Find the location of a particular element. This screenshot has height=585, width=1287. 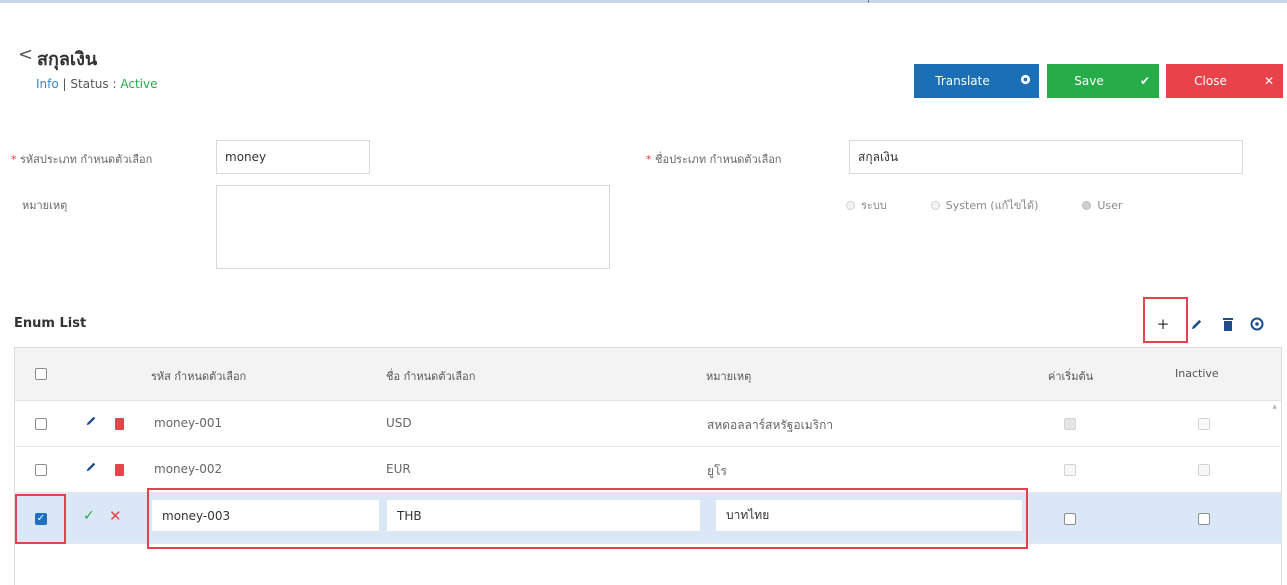

enum-list-title: Enum List is located at coordinates (50, 323).